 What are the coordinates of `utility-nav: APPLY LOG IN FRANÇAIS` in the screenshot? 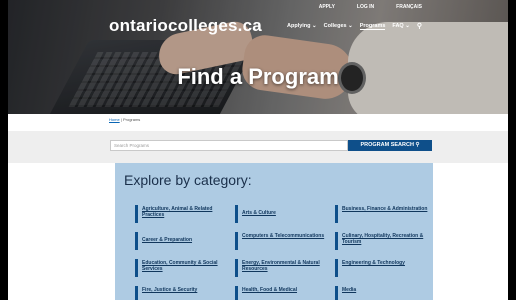 It's located at (370, 7).